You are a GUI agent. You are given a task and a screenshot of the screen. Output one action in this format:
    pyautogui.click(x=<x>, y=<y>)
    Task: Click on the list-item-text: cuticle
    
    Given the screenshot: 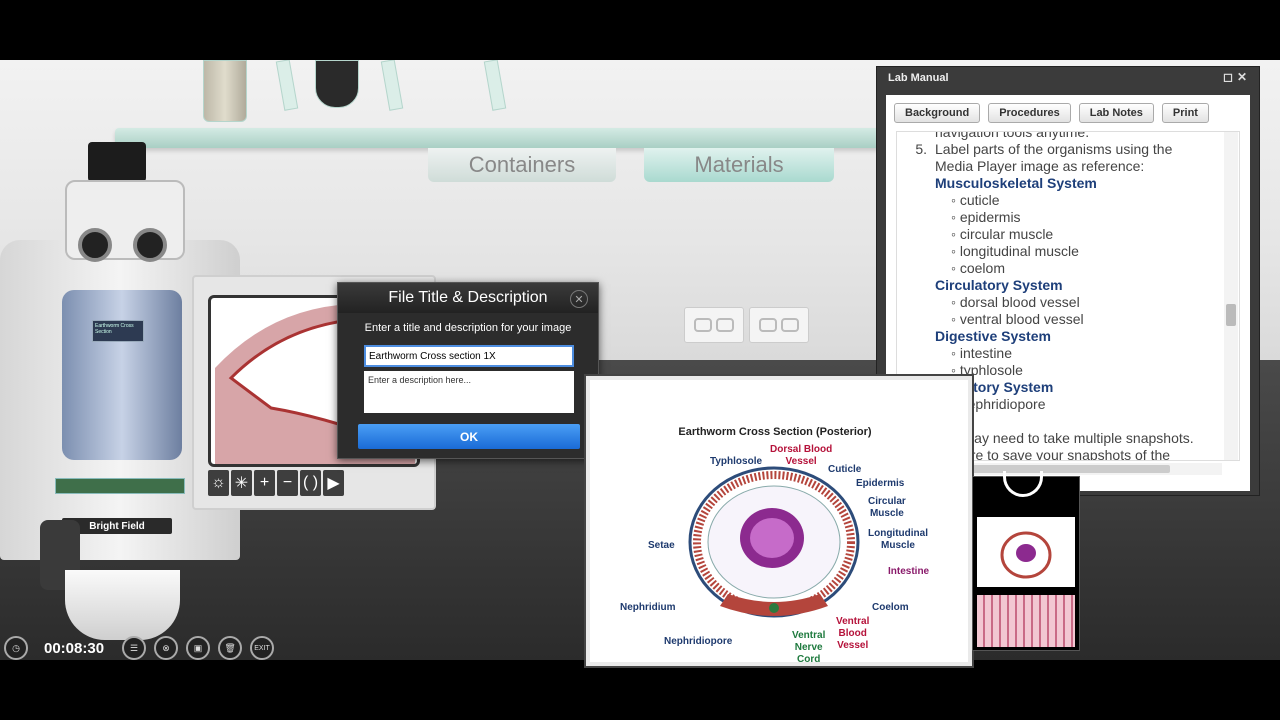 What is the action you would take?
    pyautogui.click(x=979, y=200)
    